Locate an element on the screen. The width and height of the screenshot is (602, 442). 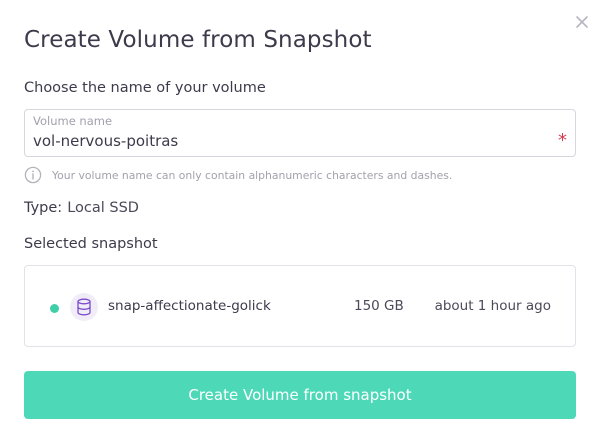
snapshot-size: 150 GB is located at coordinates (379, 306).